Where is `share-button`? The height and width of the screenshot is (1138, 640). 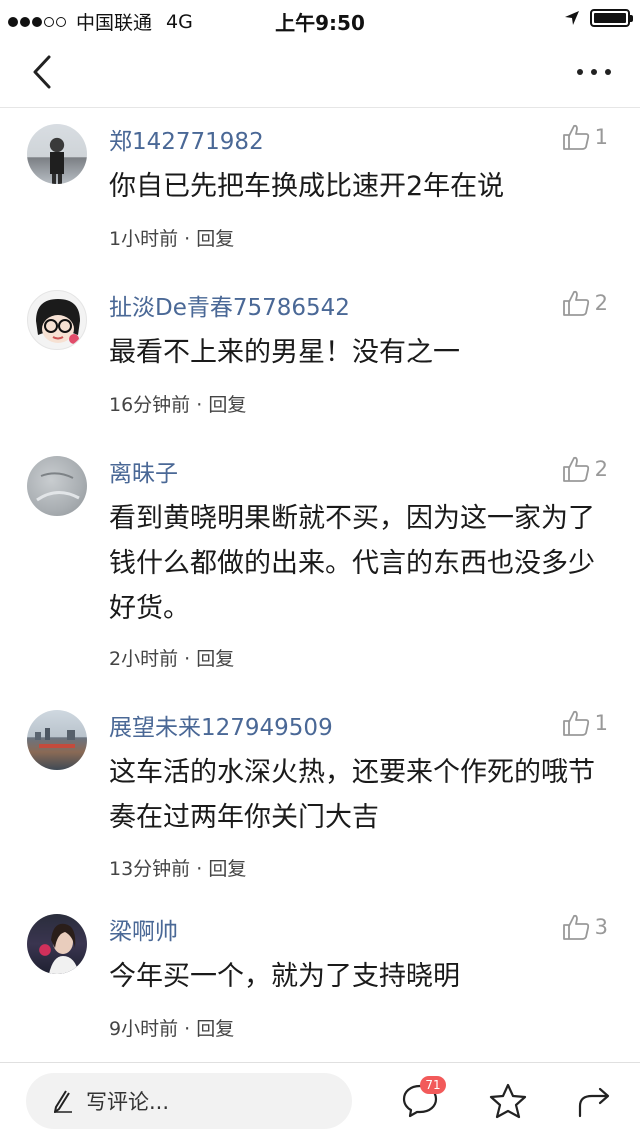 share-button is located at coordinates (594, 1101).